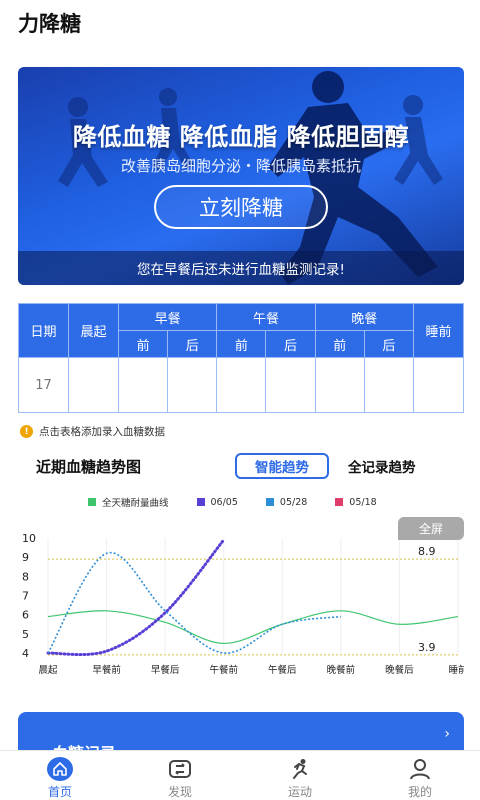 The width and height of the screenshot is (480, 800). What do you see at coordinates (106, 670) in the screenshot?
I see `x-tick-label: 早餐前` at bounding box center [106, 670].